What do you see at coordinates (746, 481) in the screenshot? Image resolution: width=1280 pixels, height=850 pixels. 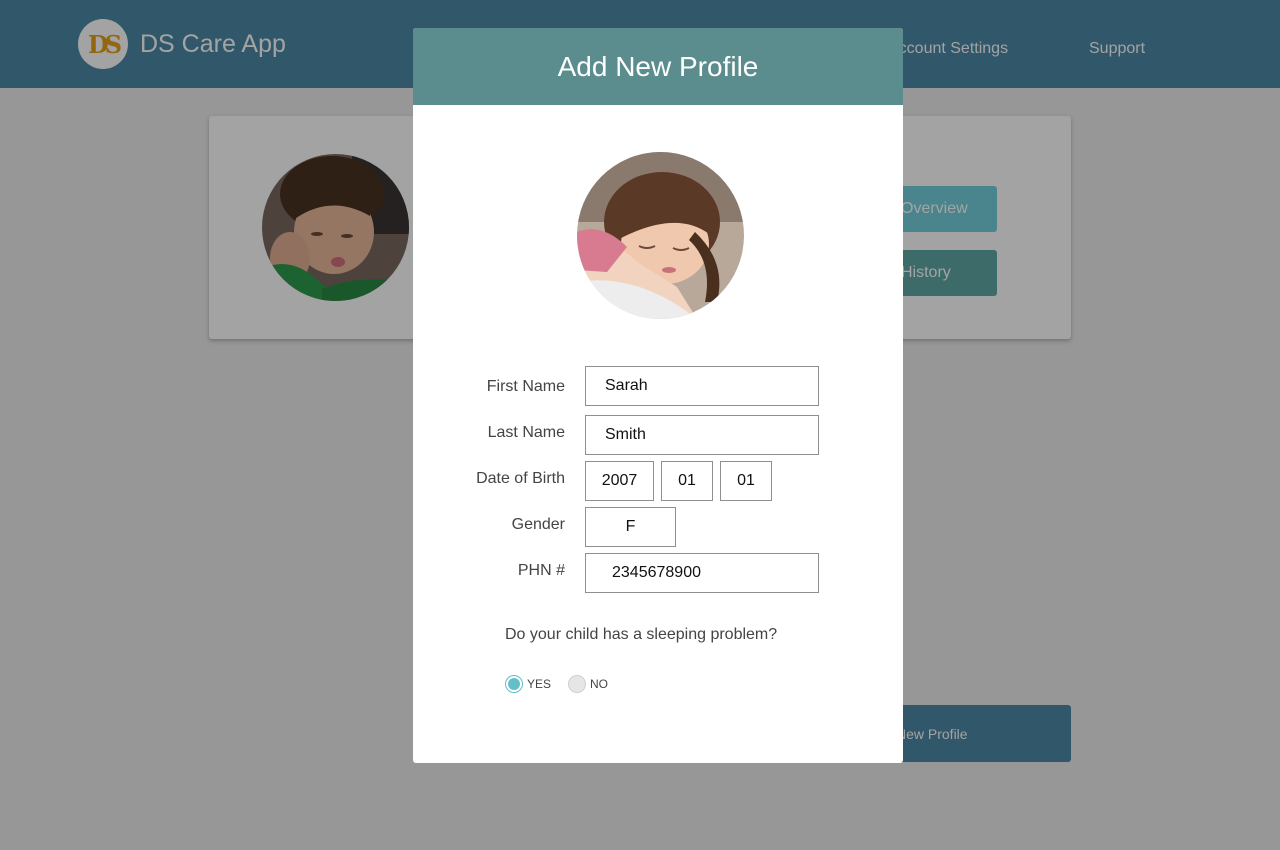 I see `dob-day-field: 01` at bounding box center [746, 481].